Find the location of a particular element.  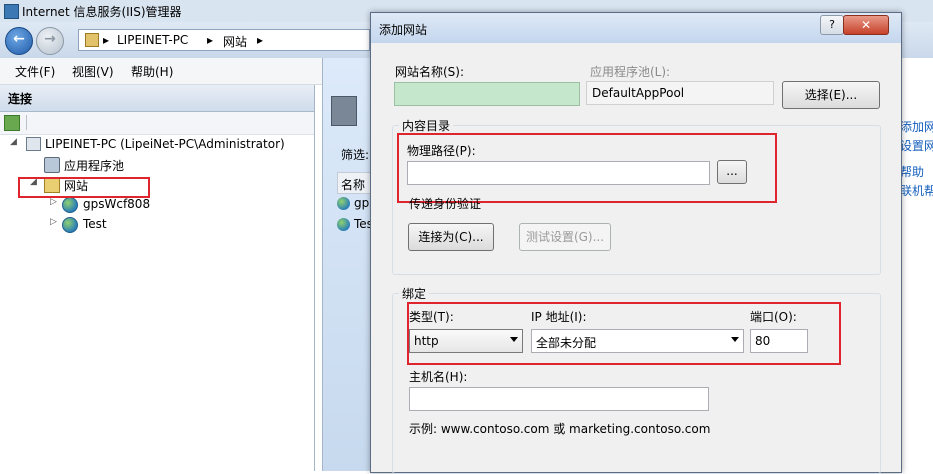

action-online-help: 联机帮助 is located at coordinates (916, 190).